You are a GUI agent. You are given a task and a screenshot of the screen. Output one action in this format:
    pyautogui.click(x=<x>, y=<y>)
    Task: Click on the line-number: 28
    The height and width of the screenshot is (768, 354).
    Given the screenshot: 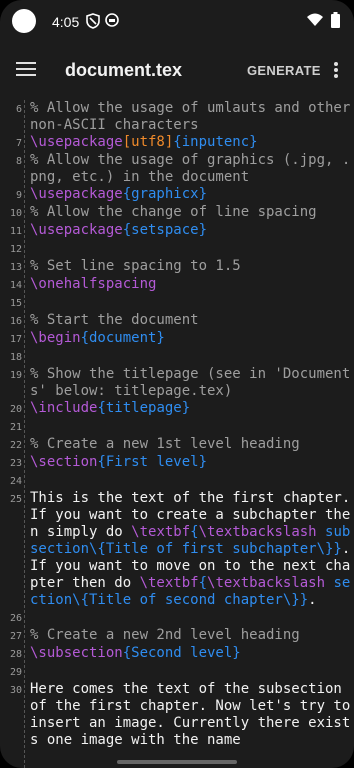 What is the action you would take?
    pyautogui.click(x=15, y=654)
    